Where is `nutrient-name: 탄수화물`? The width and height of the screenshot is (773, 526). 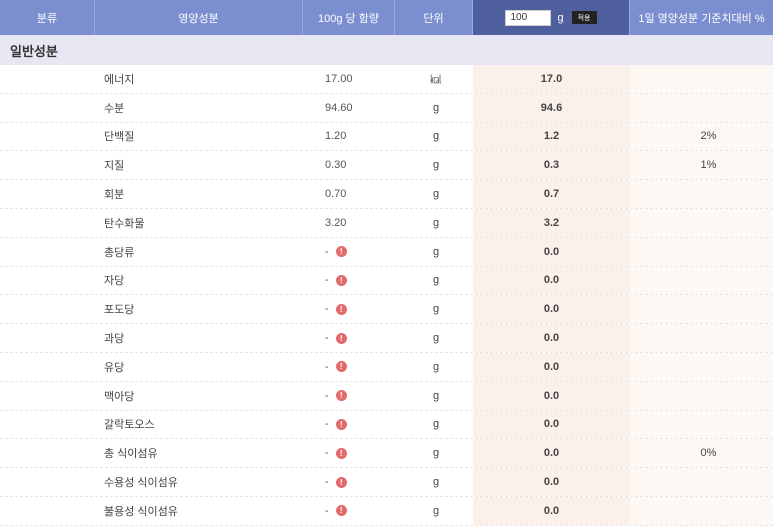 nutrient-name: 탄수화물 is located at coordinates (124, 223).